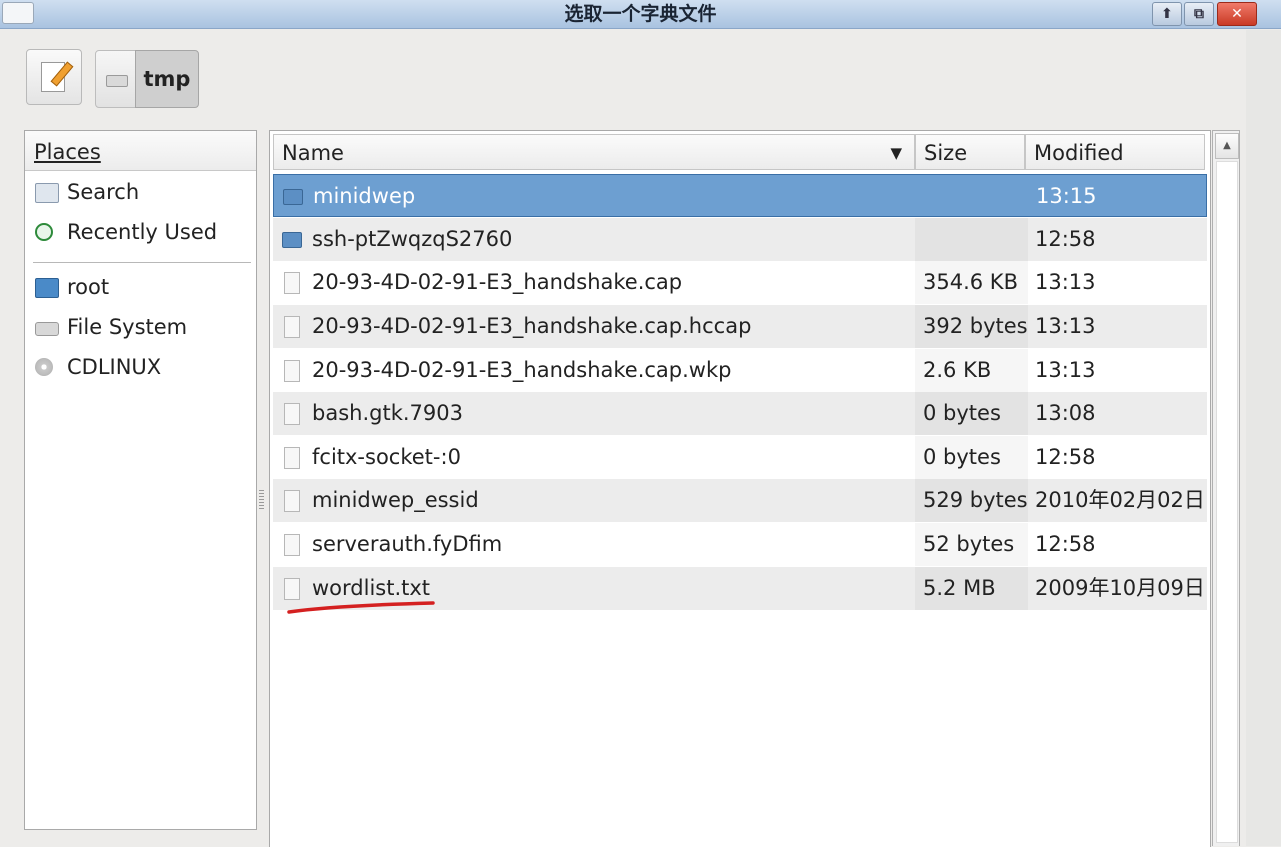 This screenshot has width=1281, height=847. What do you see at coordinates (971, 282) in the screenshot?
I see `file-size: 354.6 KB` at bounding box center [971, 282].